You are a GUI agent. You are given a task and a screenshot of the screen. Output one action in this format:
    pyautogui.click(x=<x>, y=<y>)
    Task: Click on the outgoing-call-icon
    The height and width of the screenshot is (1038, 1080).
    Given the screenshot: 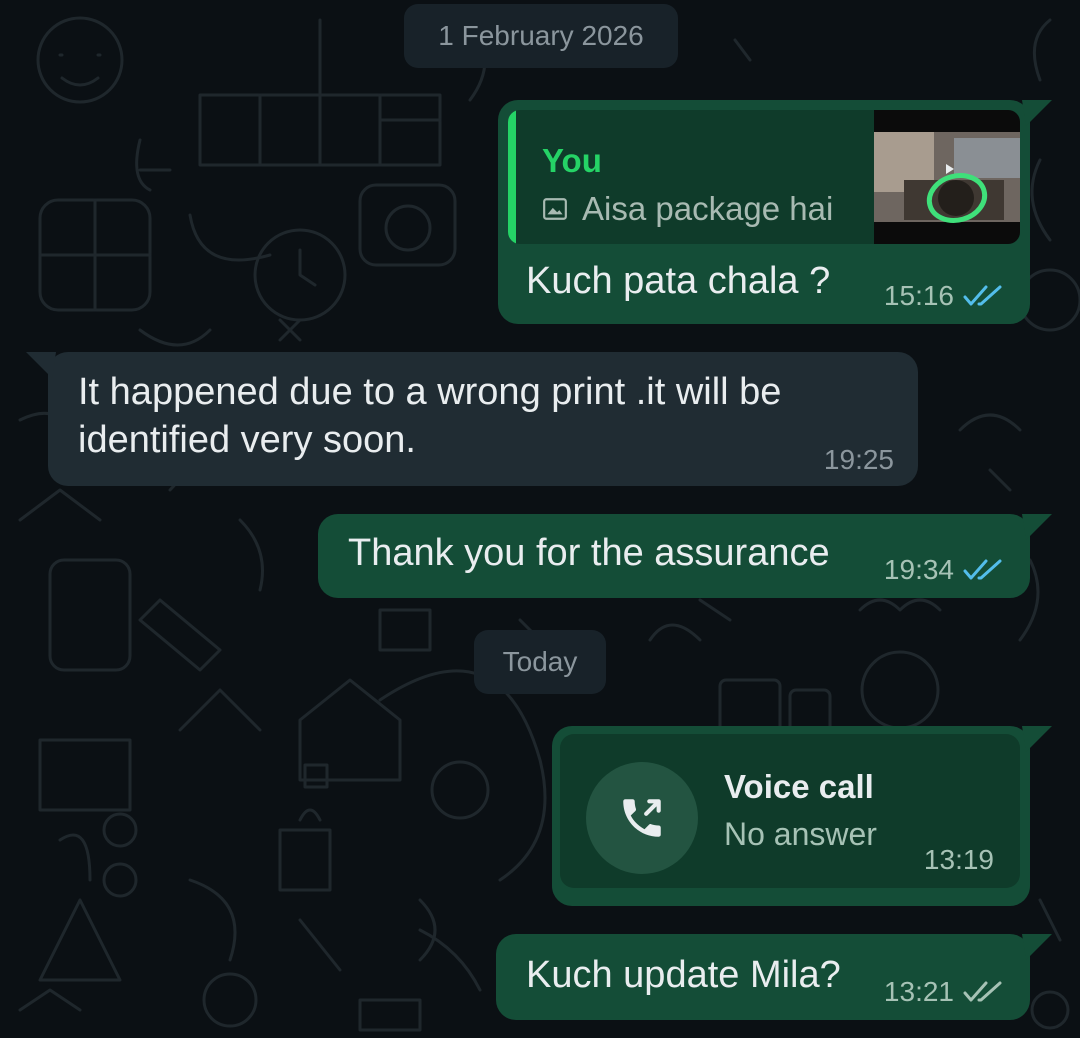 What is the action you would take?
    pyautogui.click(x=642, y=818)
    